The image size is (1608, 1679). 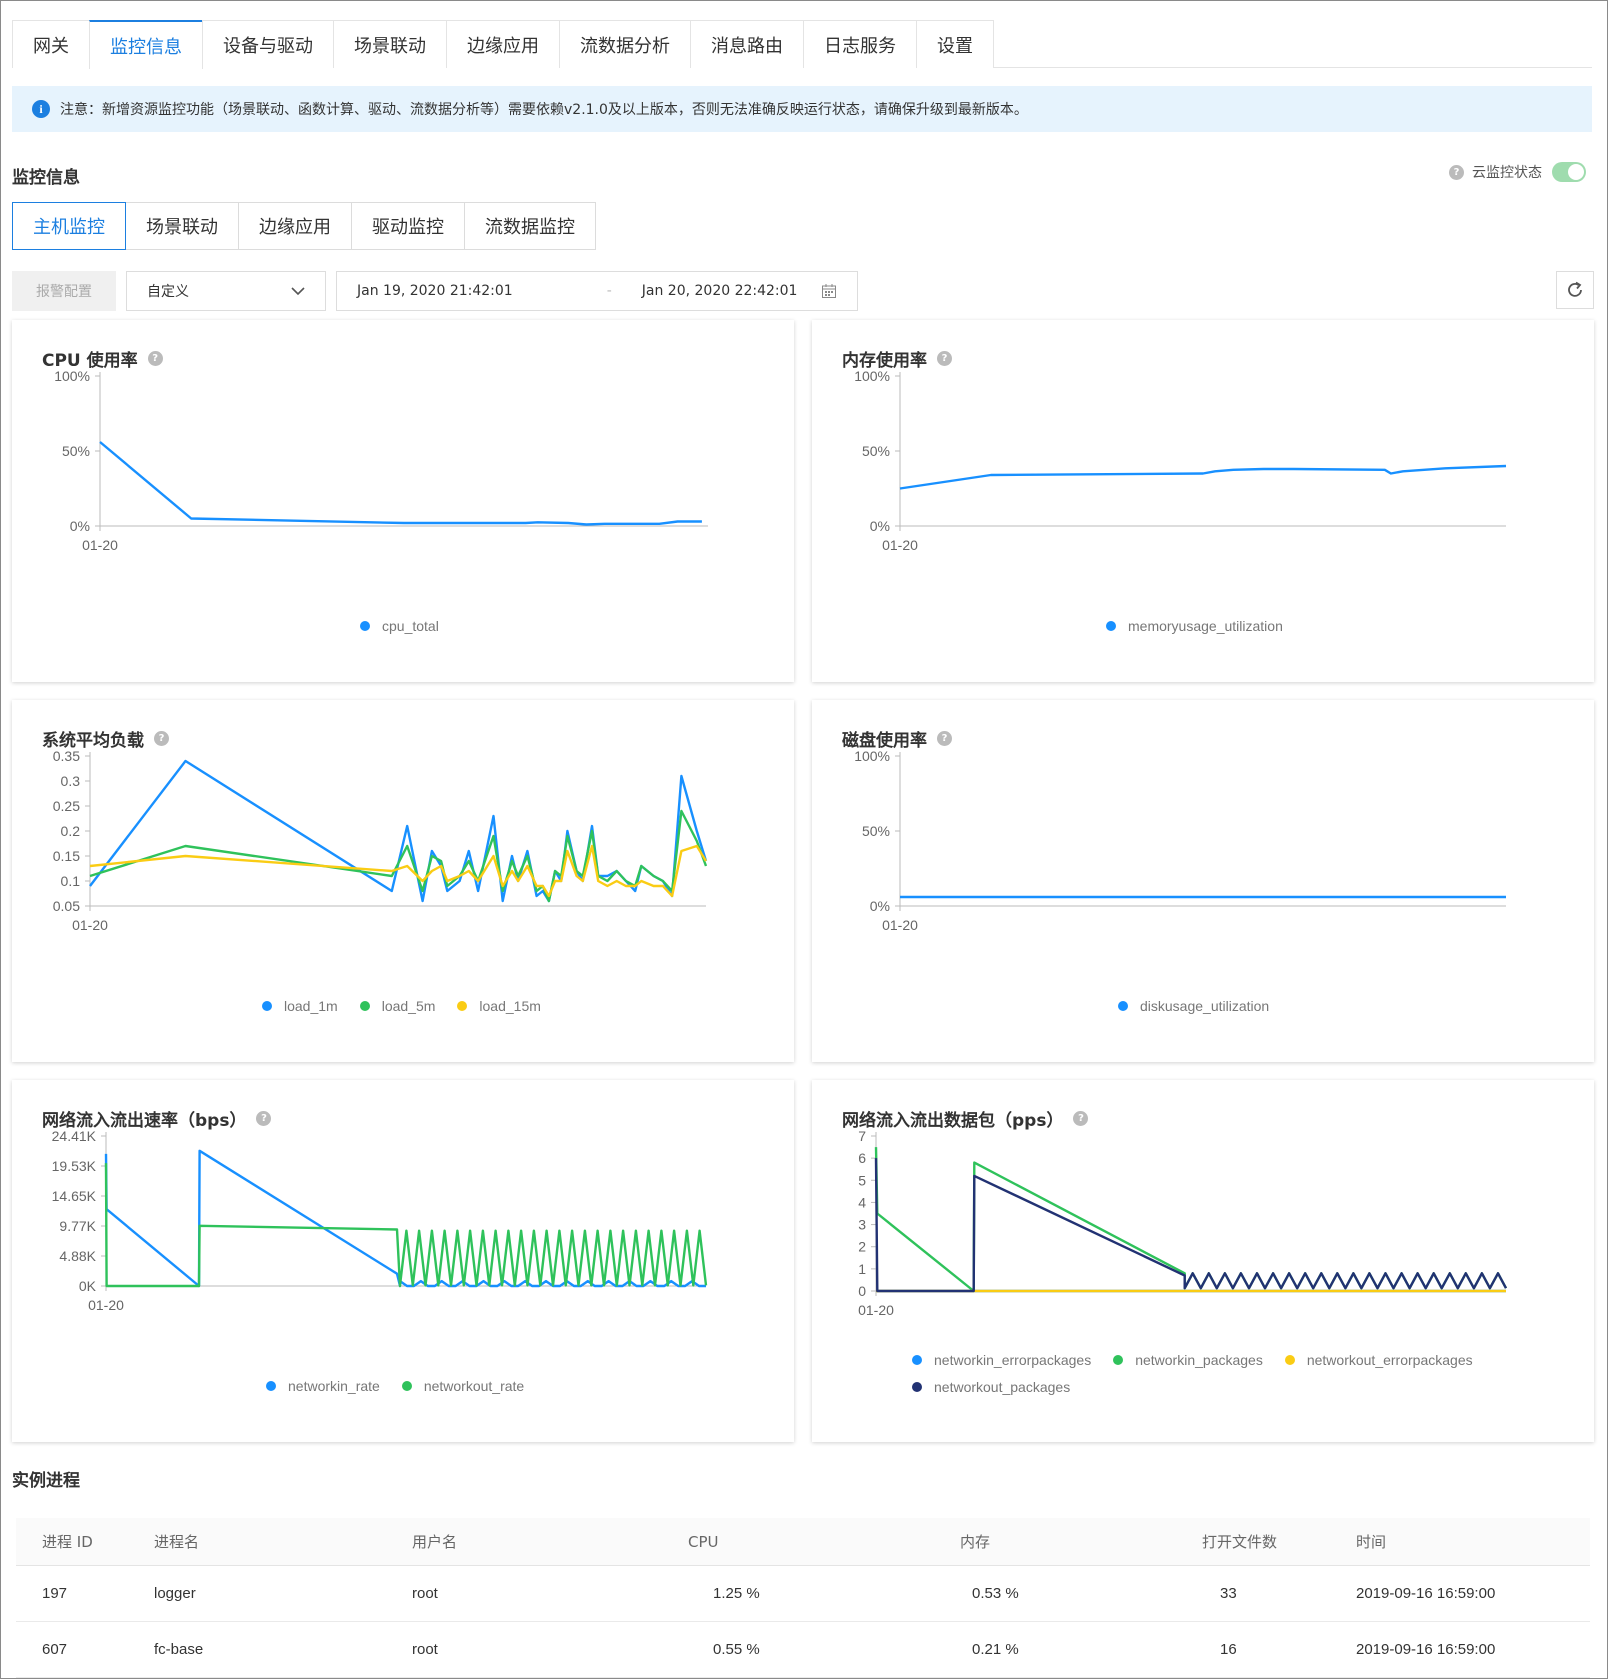 I want to click on tab-scene-linkage: 场景联动, so click(x=390, y=44).